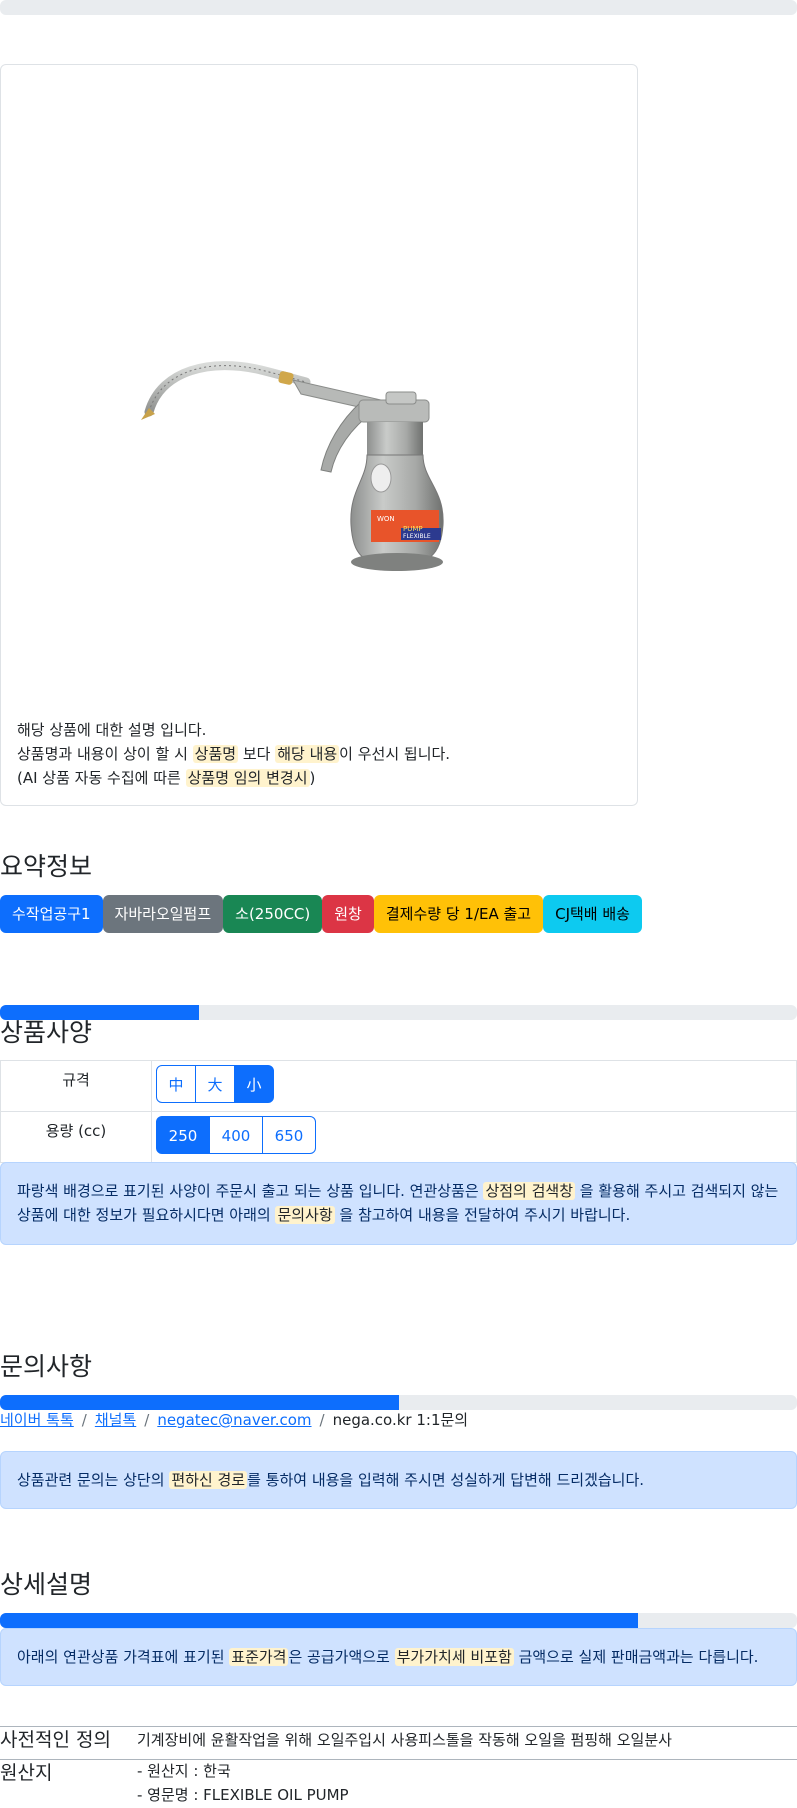 This screenshot has width=797, height=1808. What do you see at coordinates (76, 1086) in the screenshot?
I see `spec-label-size: 규격` at bounding box center [76, 1086].